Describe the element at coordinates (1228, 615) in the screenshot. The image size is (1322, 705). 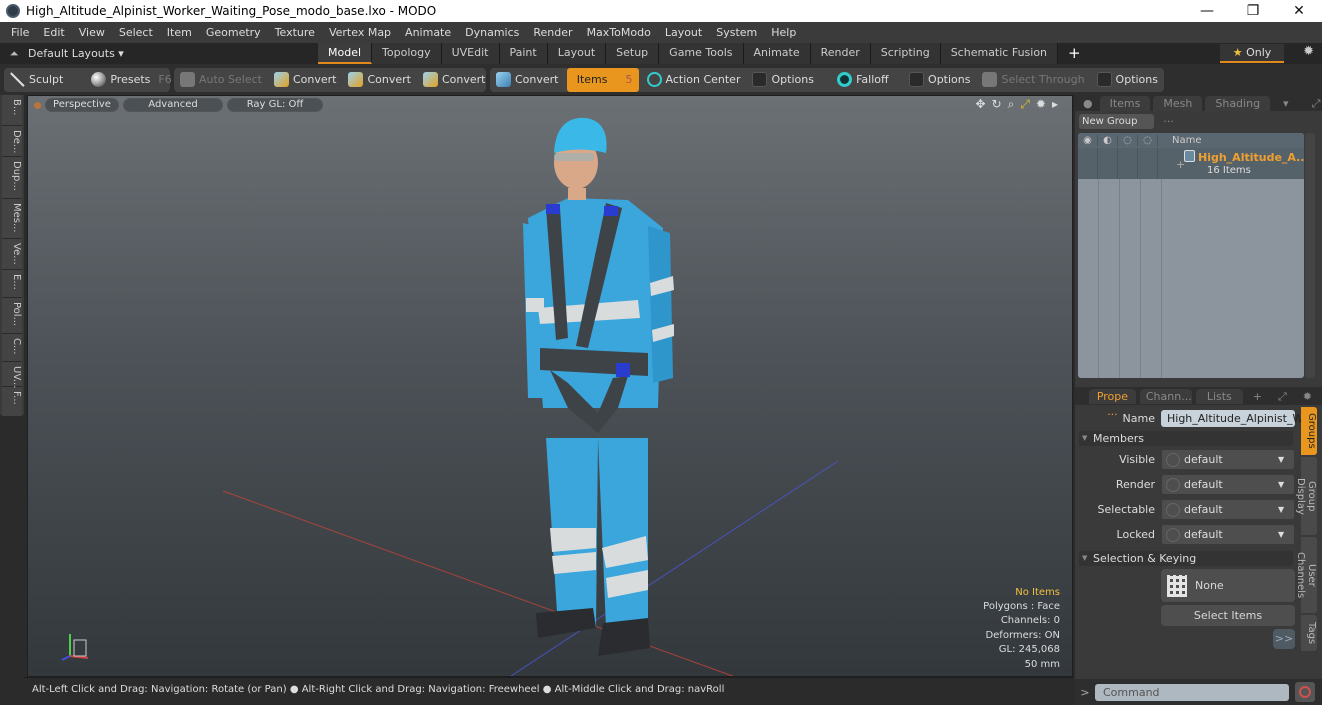
I see `select-items-button: Select Items` at that location.